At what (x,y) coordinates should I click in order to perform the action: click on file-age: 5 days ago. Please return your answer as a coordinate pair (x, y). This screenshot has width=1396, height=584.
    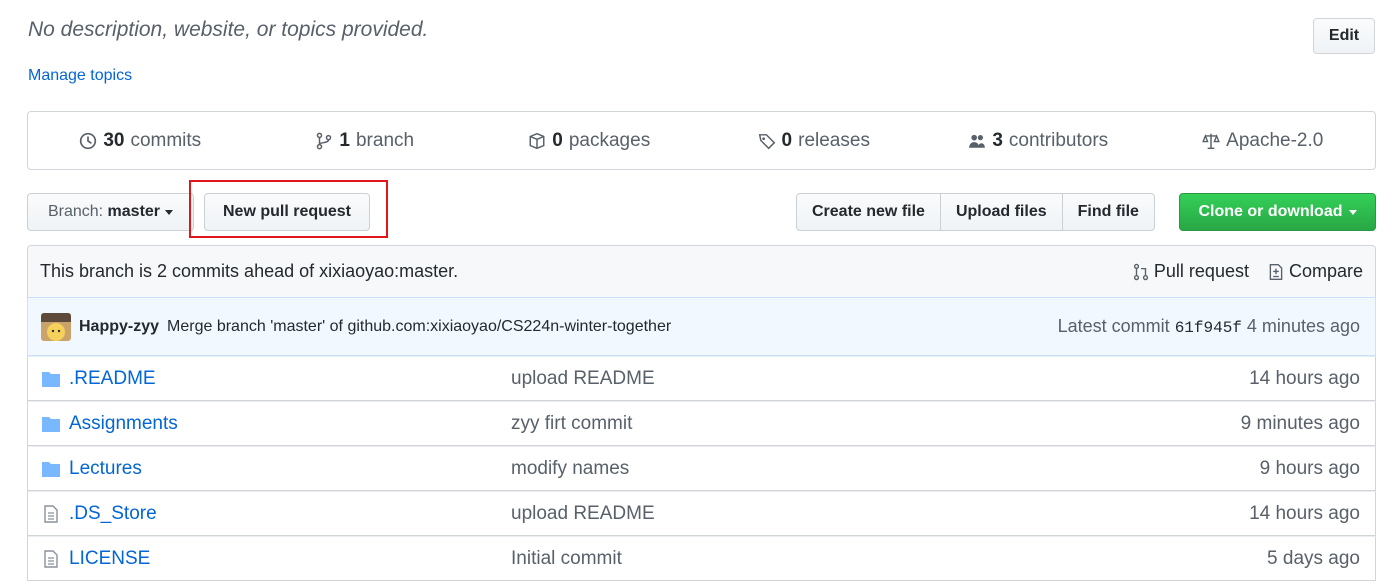
    Looking at the image, I should click on (1313, 558).